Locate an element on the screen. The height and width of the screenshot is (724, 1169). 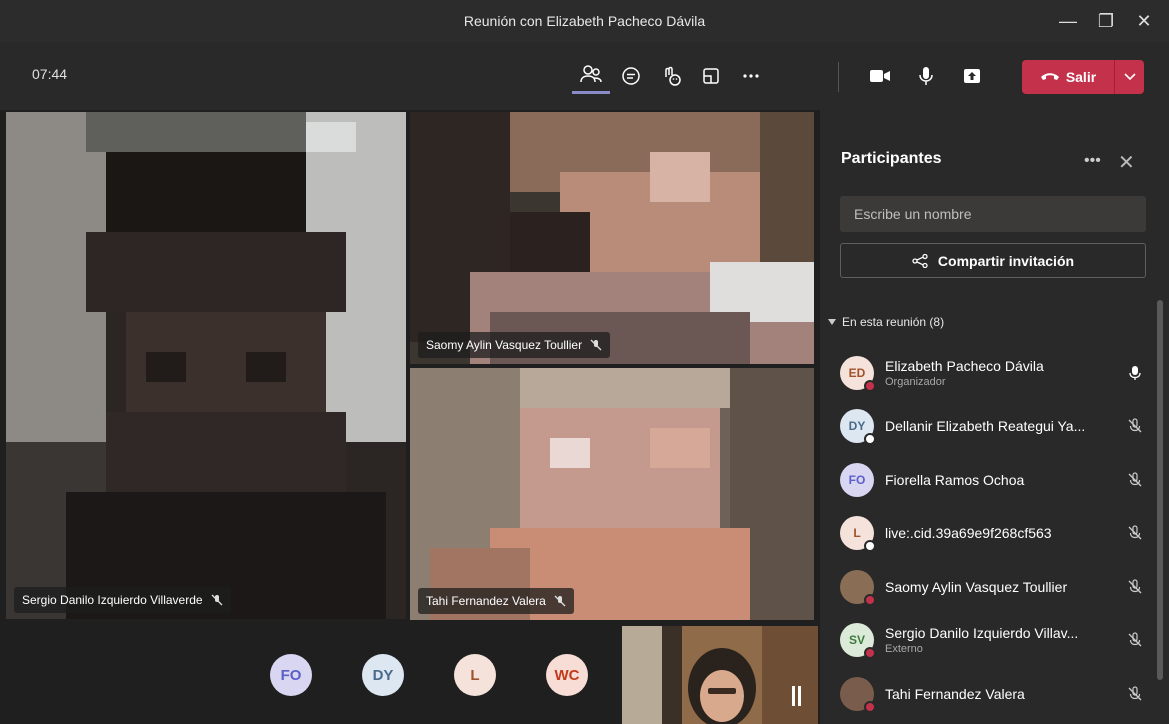
participant-role: Organizador is located at coordinates (915, 381).